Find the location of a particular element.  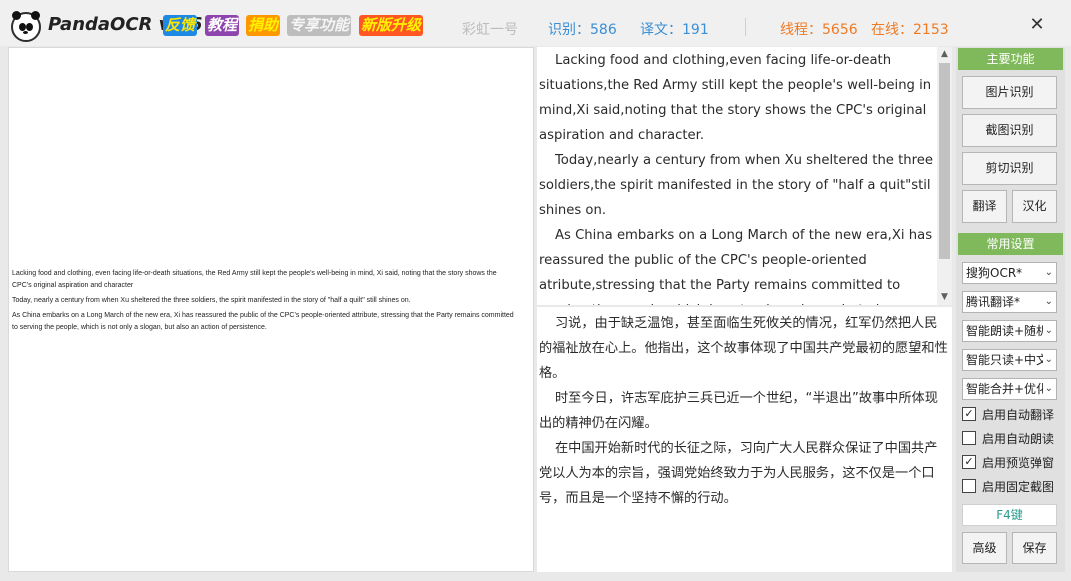

scroll-up-icon: ▲ is located at coordinates (944, 54).